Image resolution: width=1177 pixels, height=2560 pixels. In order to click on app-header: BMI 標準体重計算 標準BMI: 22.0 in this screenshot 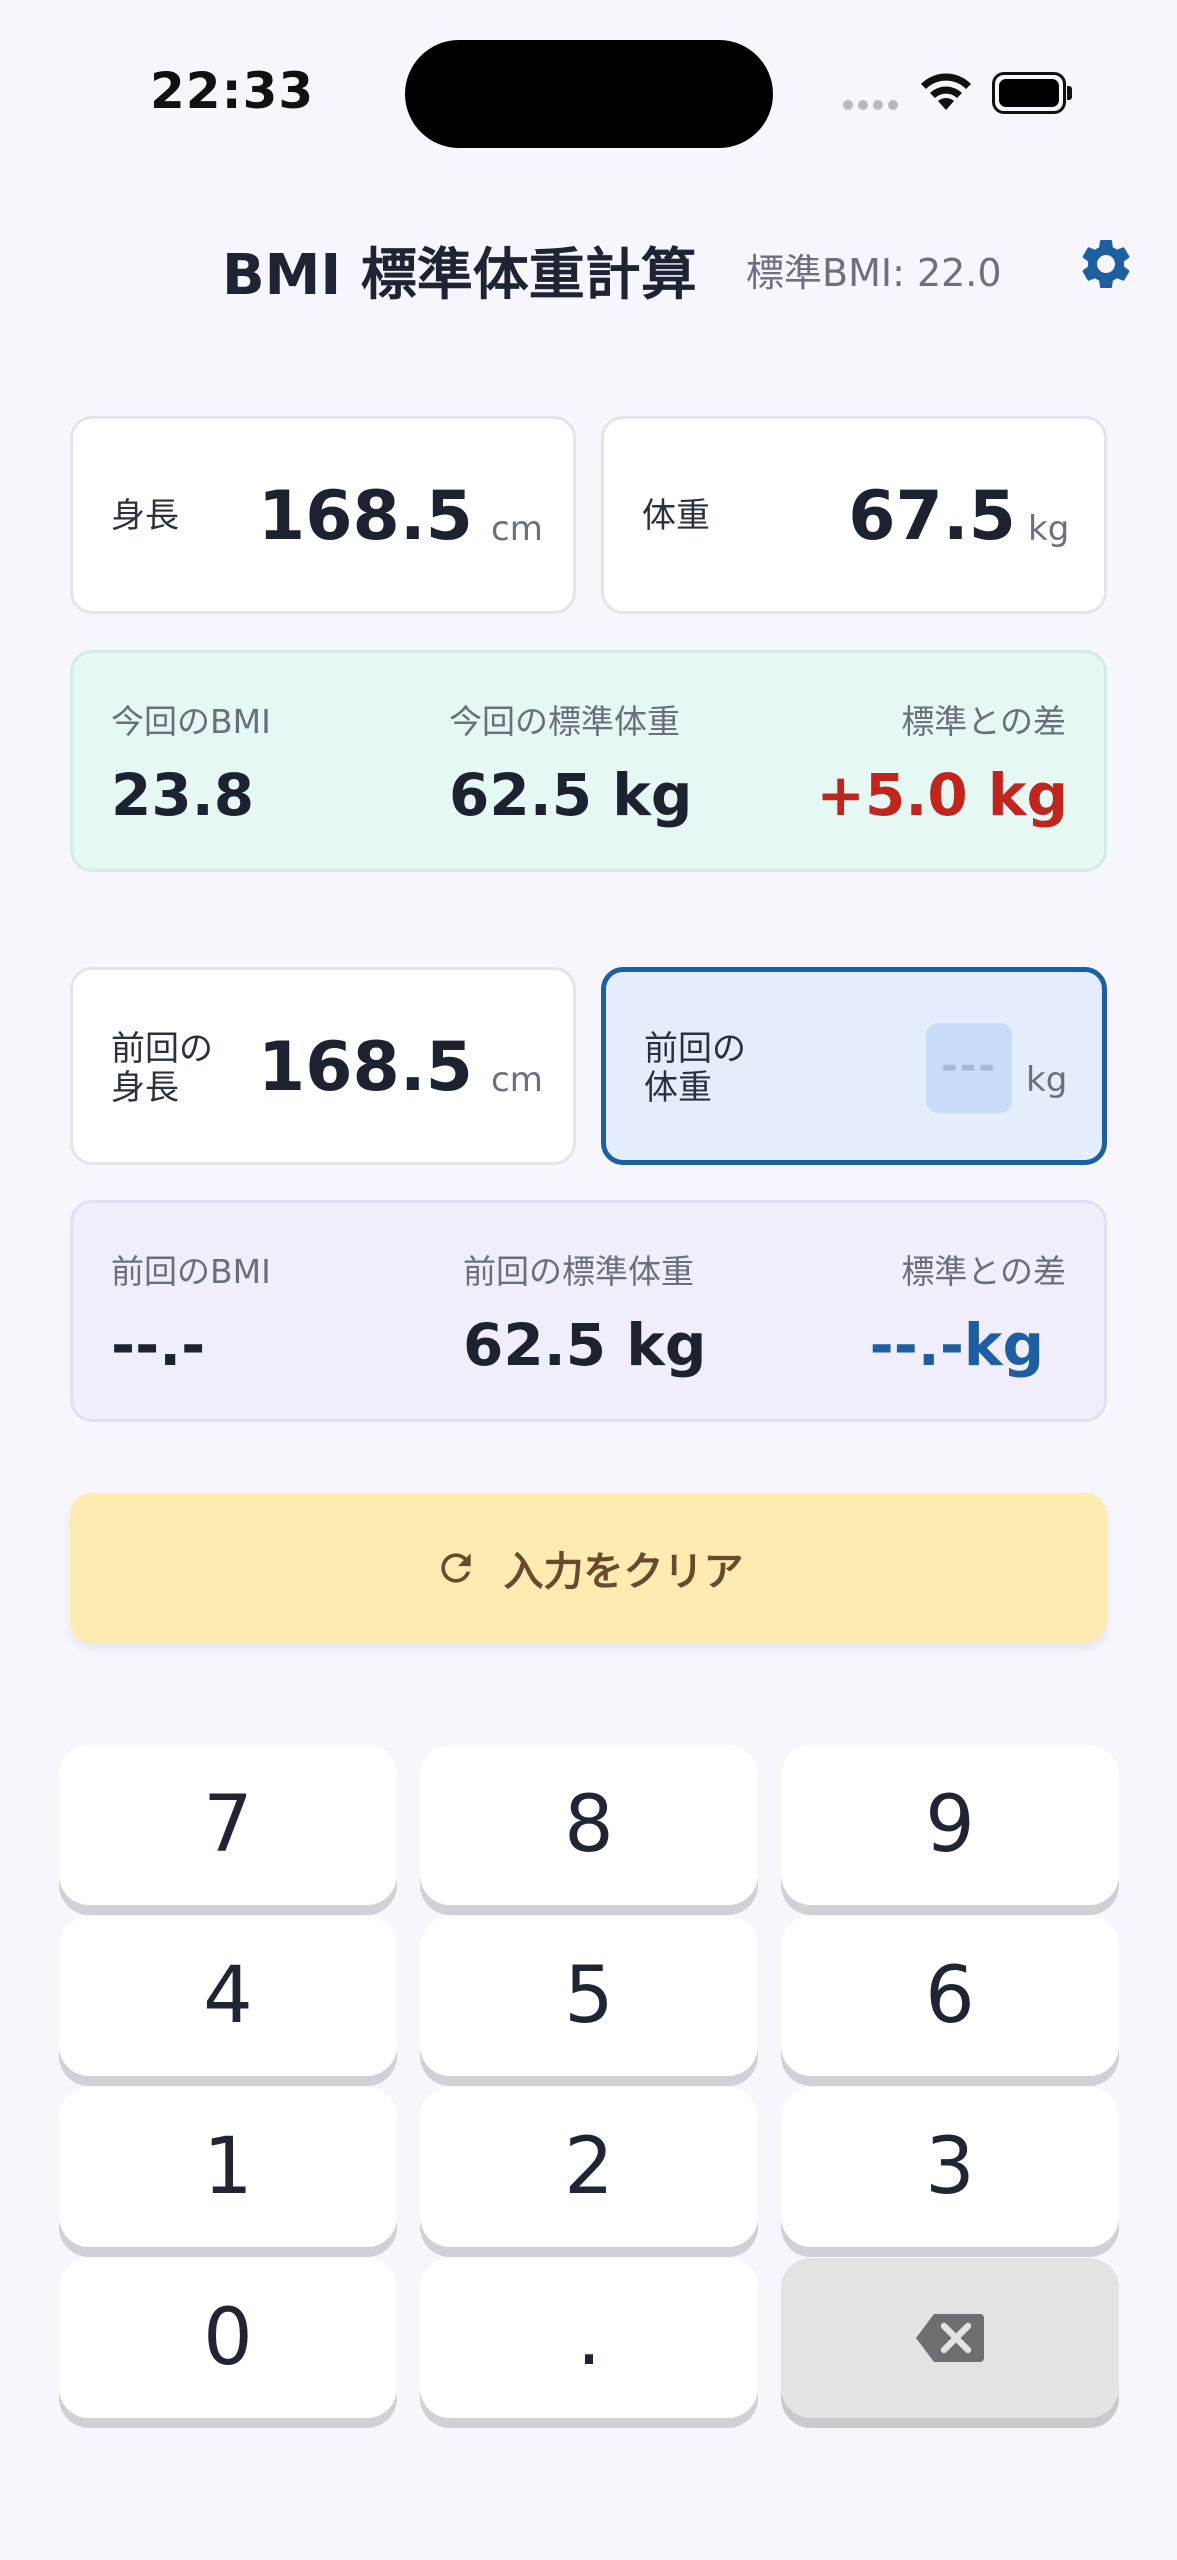, I will do `click(588, 270)`.